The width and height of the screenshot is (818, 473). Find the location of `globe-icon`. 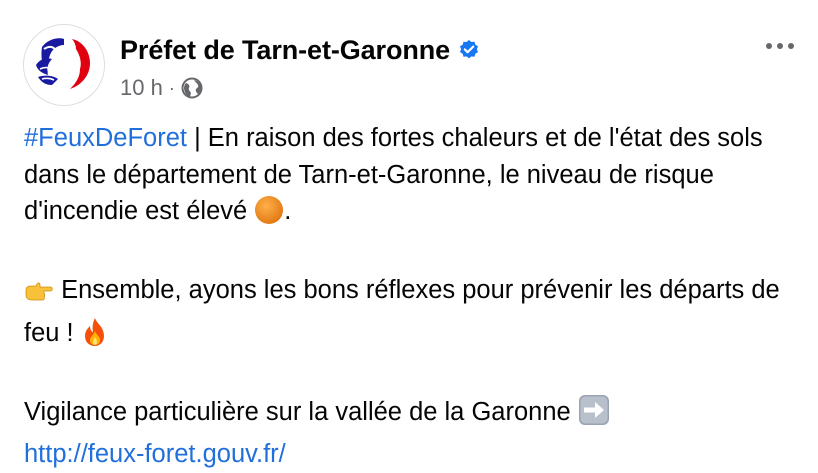

globe-icon is located at coordinates (192, 88).